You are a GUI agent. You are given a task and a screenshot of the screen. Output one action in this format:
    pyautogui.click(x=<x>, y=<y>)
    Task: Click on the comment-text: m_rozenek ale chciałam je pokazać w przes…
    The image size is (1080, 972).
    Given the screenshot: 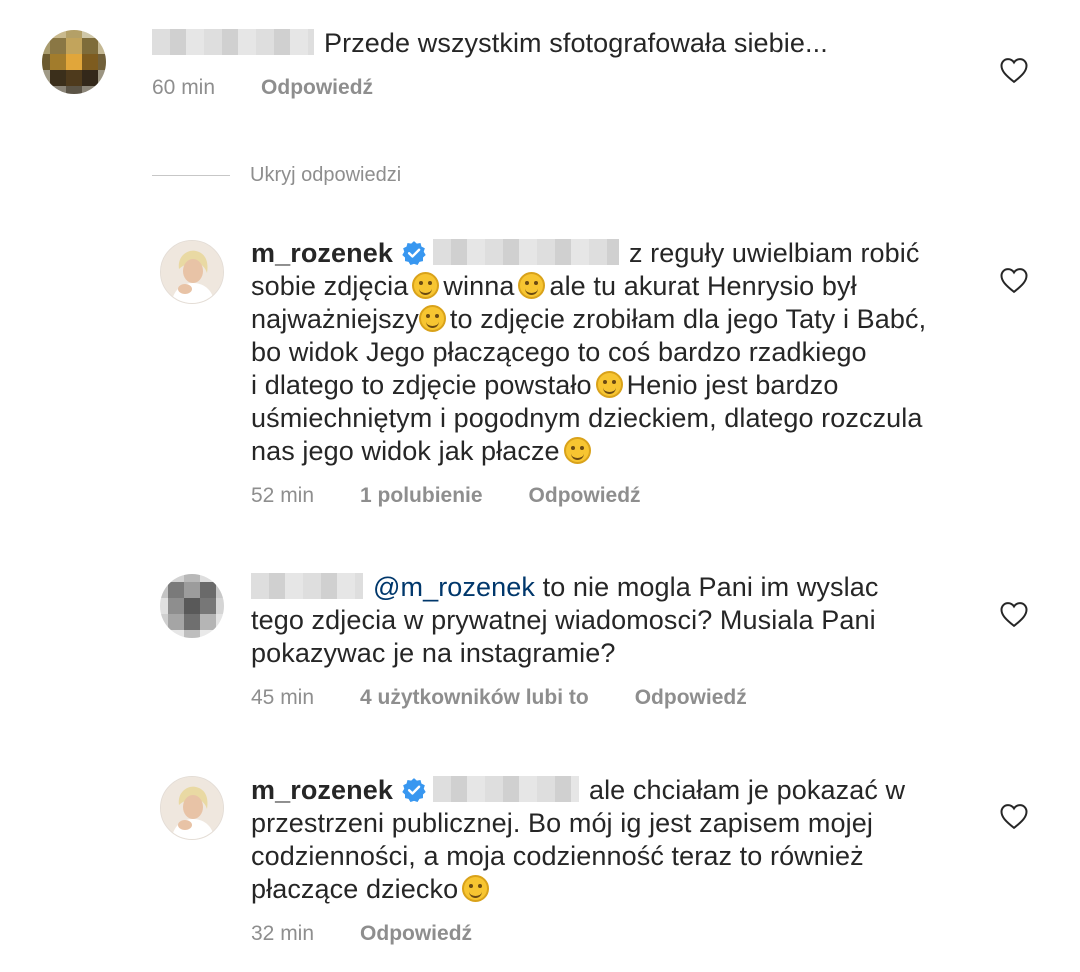 What is the action you would take?
    pyautogui.click(x=578, y=839)
    